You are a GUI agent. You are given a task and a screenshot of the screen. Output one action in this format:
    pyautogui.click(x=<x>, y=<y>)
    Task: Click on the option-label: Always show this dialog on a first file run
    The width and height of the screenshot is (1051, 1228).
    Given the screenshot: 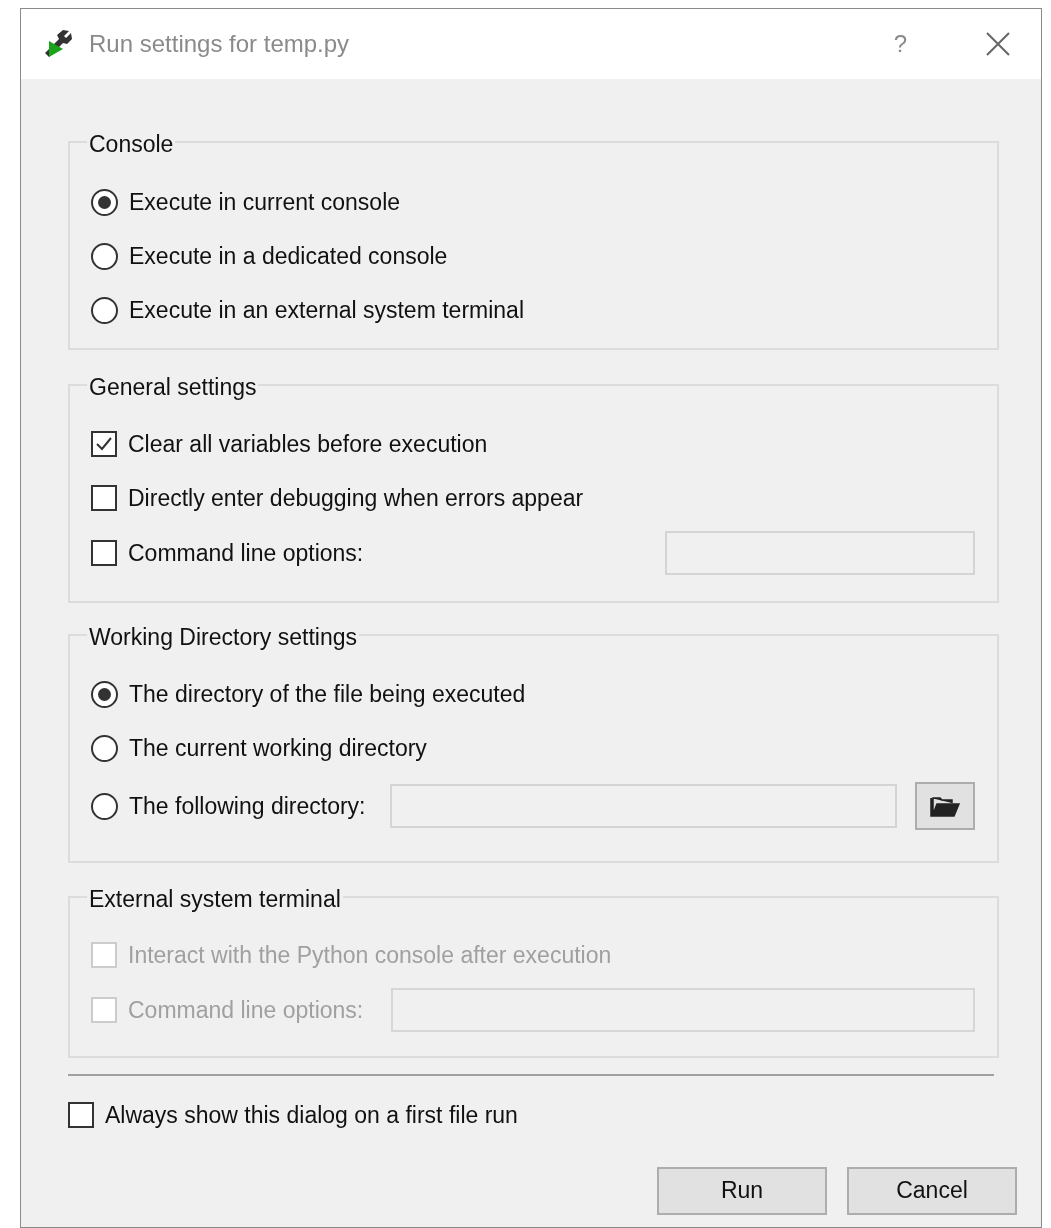 What is the action you would take?
    pyautogui.click(x=311, y=1115)
    